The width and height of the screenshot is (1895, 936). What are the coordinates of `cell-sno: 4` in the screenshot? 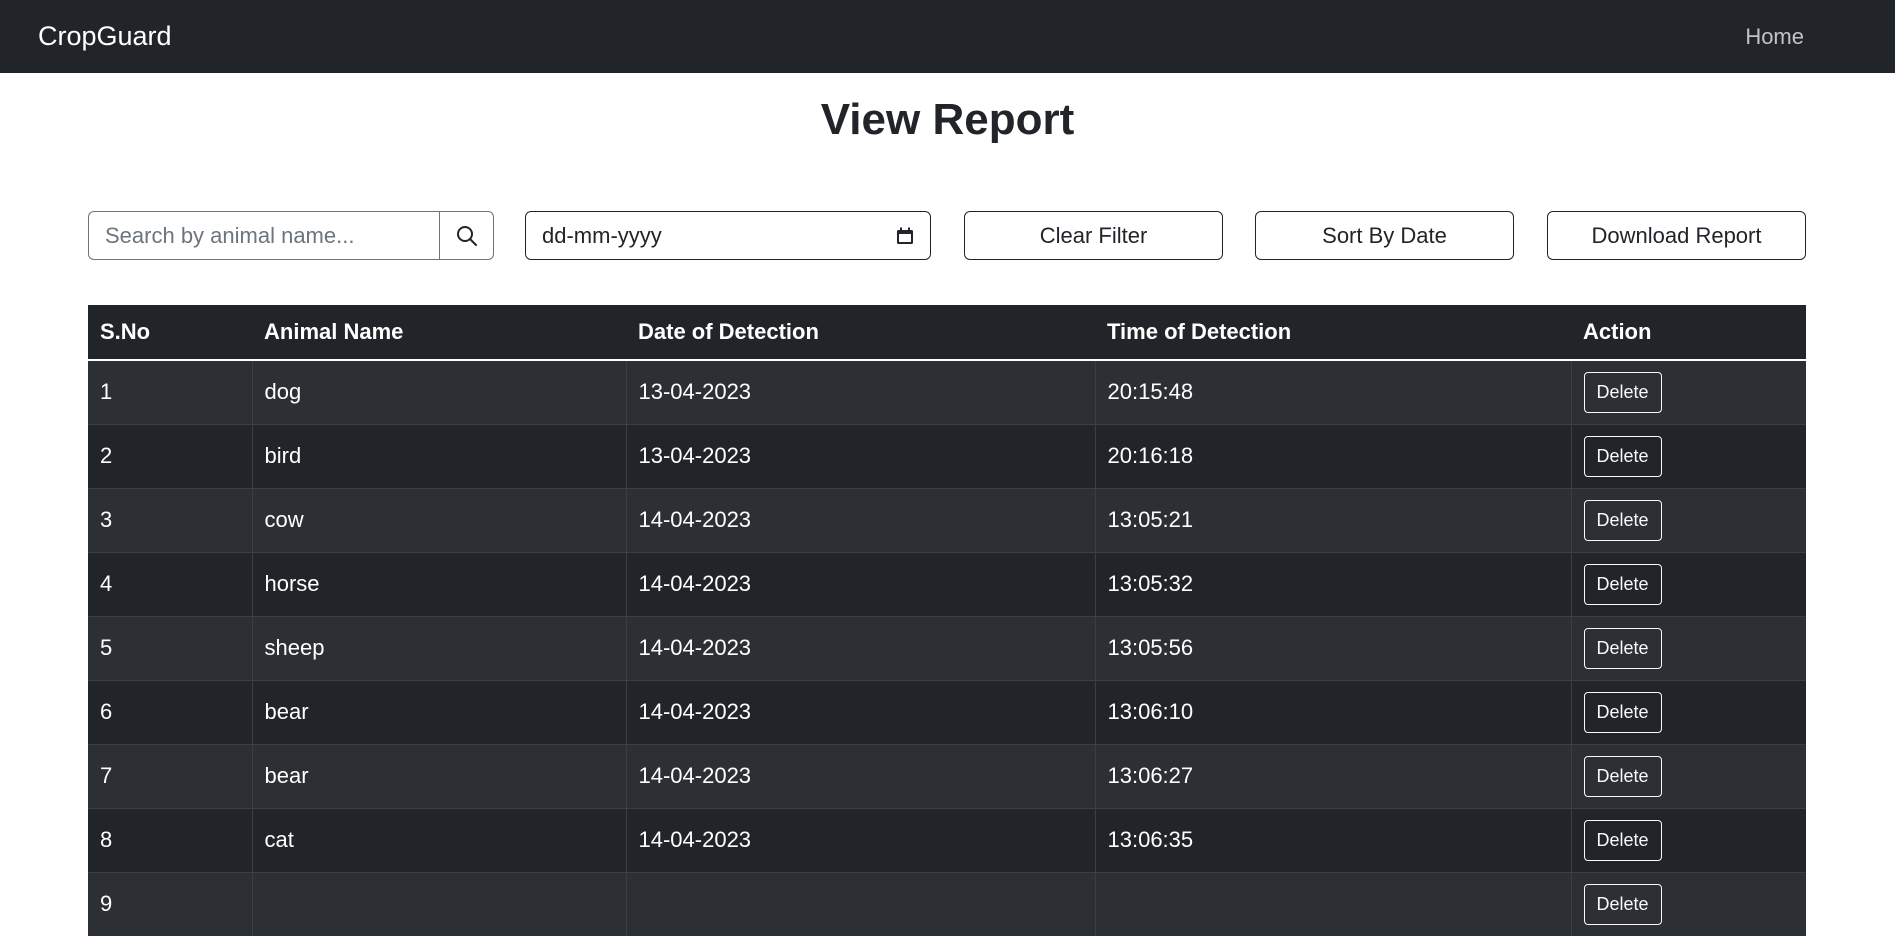 It's located at (170, 583).